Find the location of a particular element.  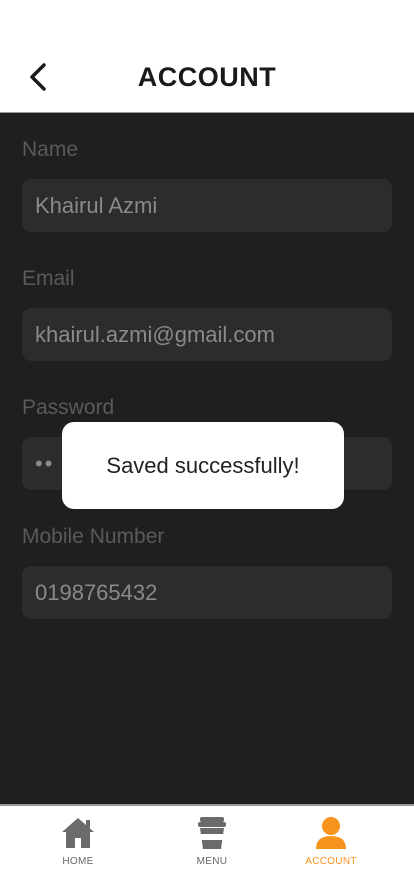

toast-message: Saved successfully! is located at coordinates (203, 465).